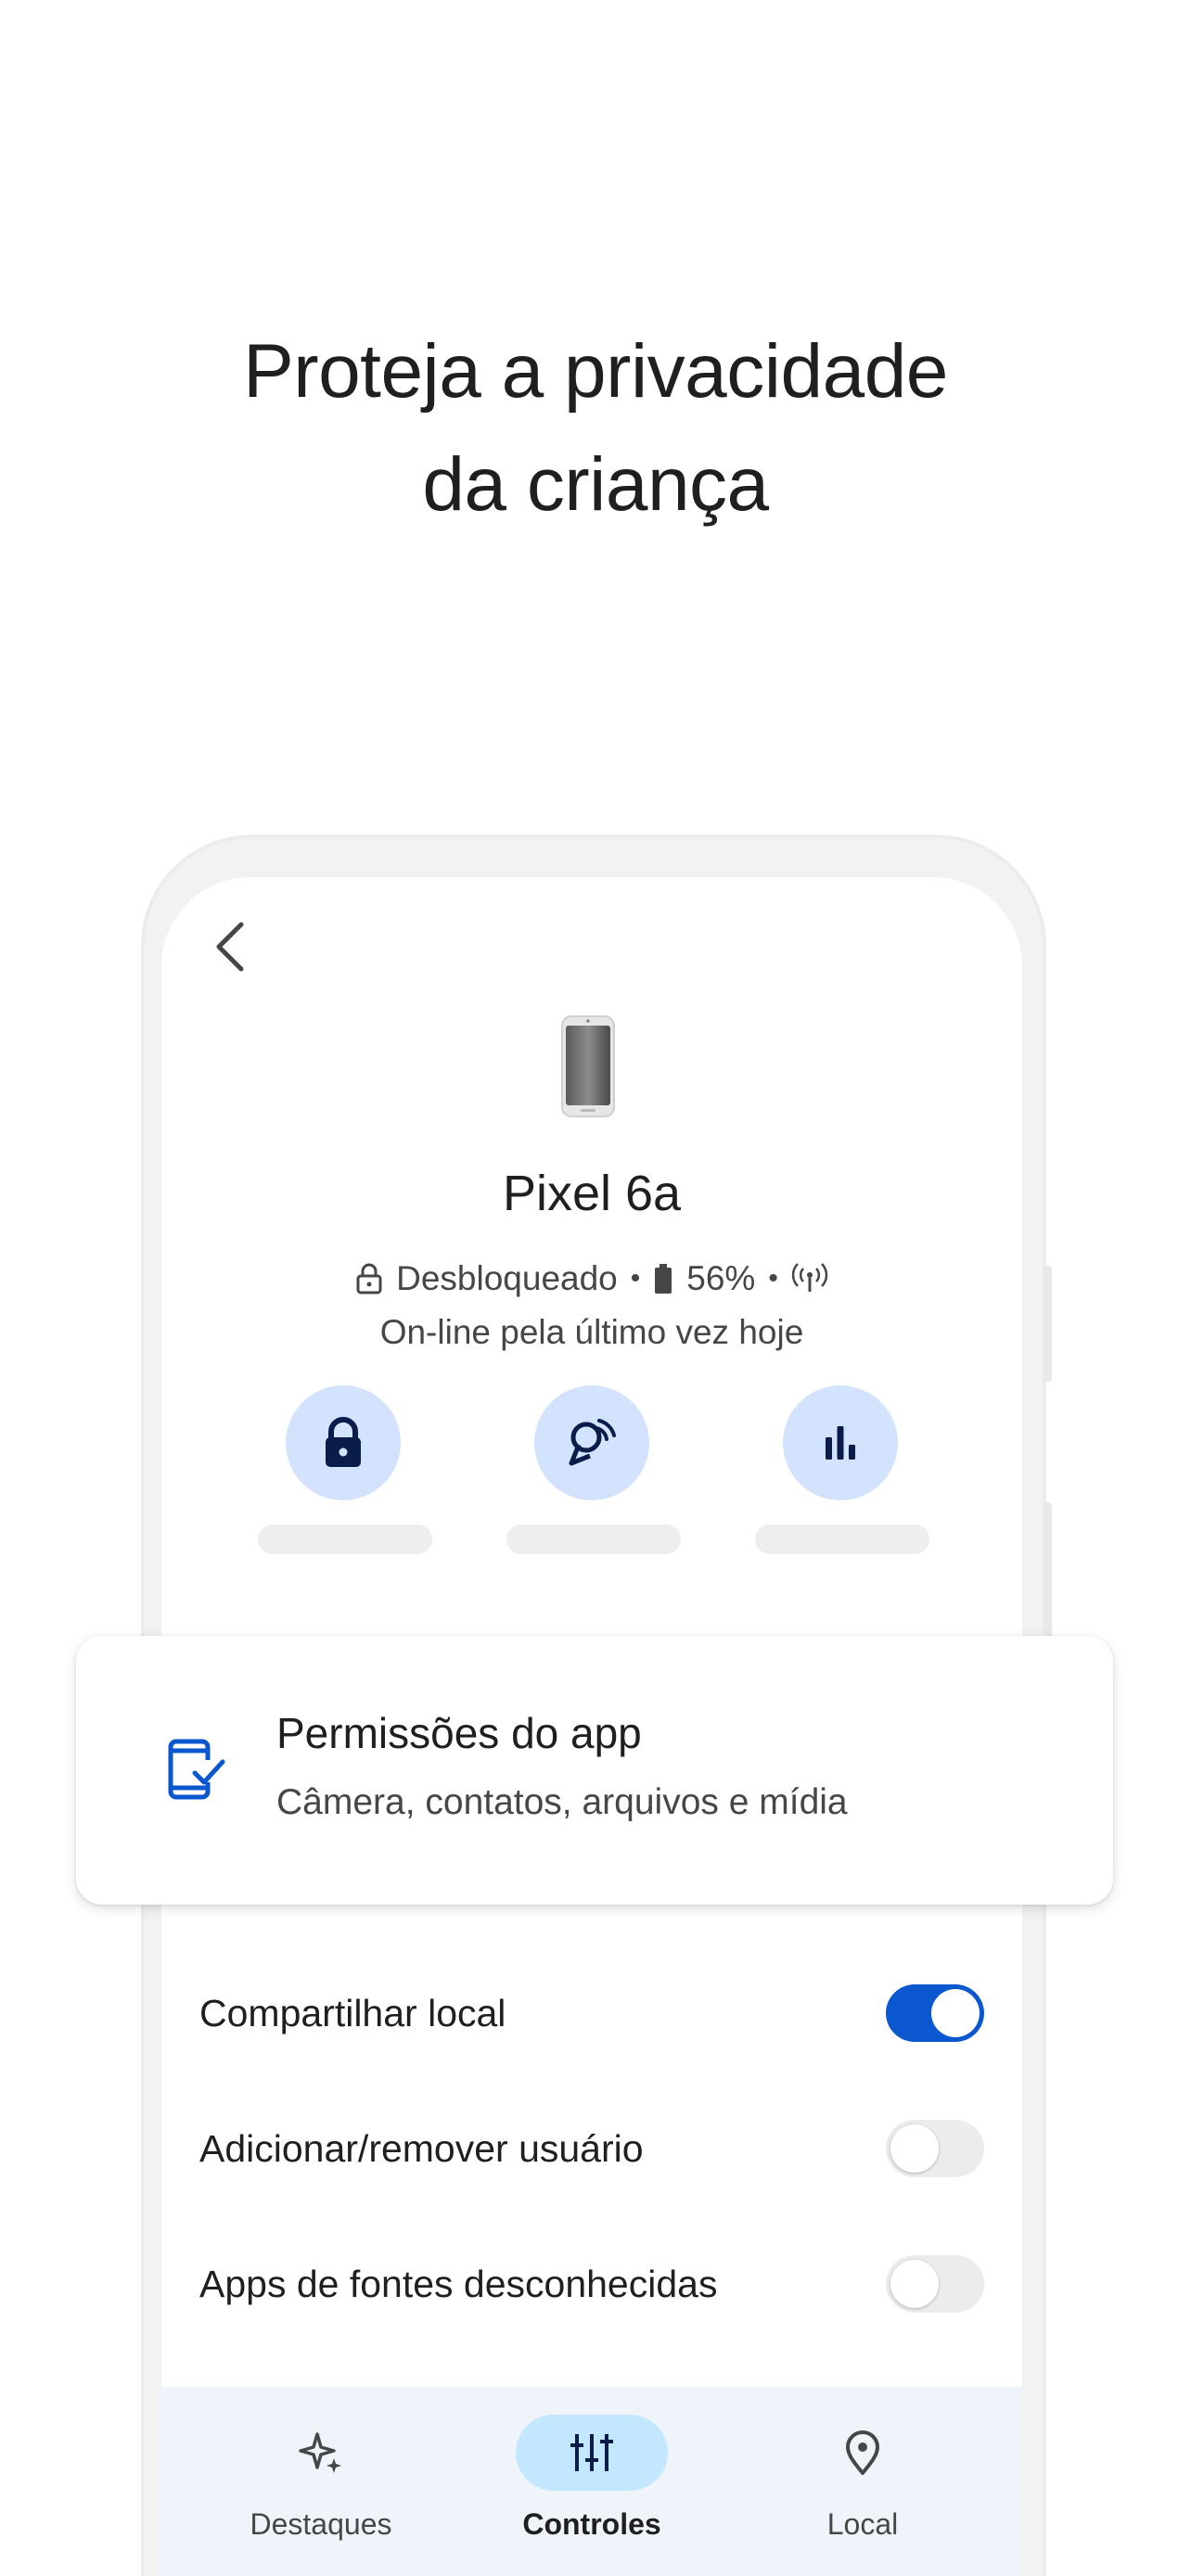 The height and width of the screenshot is (2576, 1191). What do you see at coordinates (591, 2013) in the screenshot?
I see `toggle-row-share-location: Compartilhar local` at bounding box center [591, 2013].